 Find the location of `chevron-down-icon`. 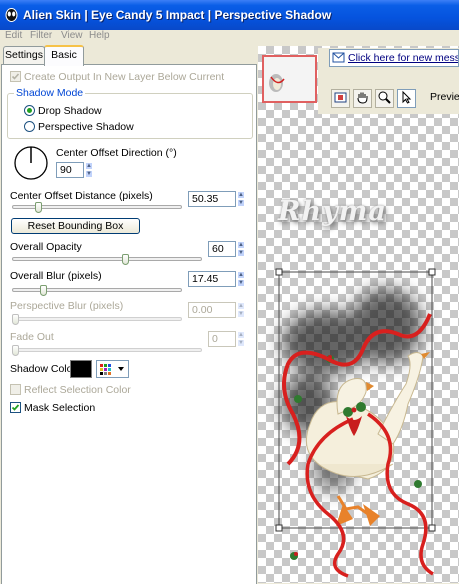

chevron-down-icon is located at coordinates (121, 369).